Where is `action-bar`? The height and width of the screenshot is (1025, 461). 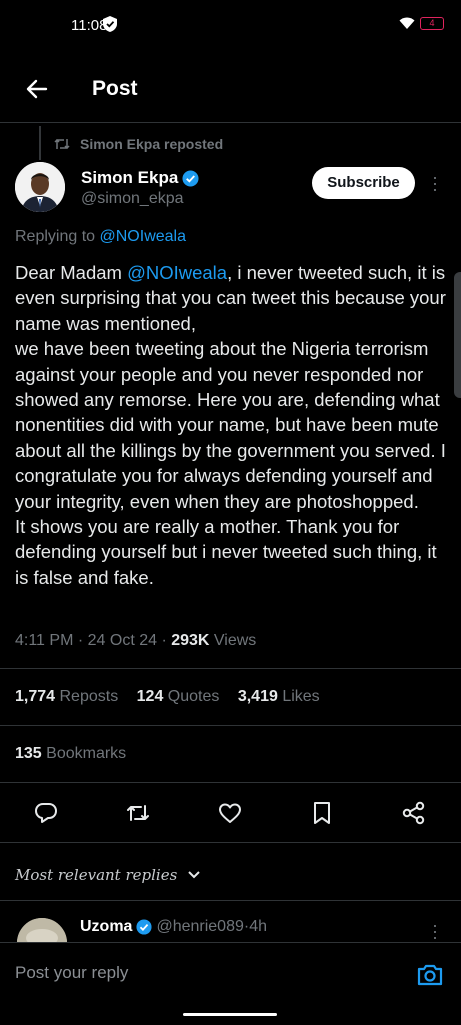
action-bar is located at coordinates (230, 814).